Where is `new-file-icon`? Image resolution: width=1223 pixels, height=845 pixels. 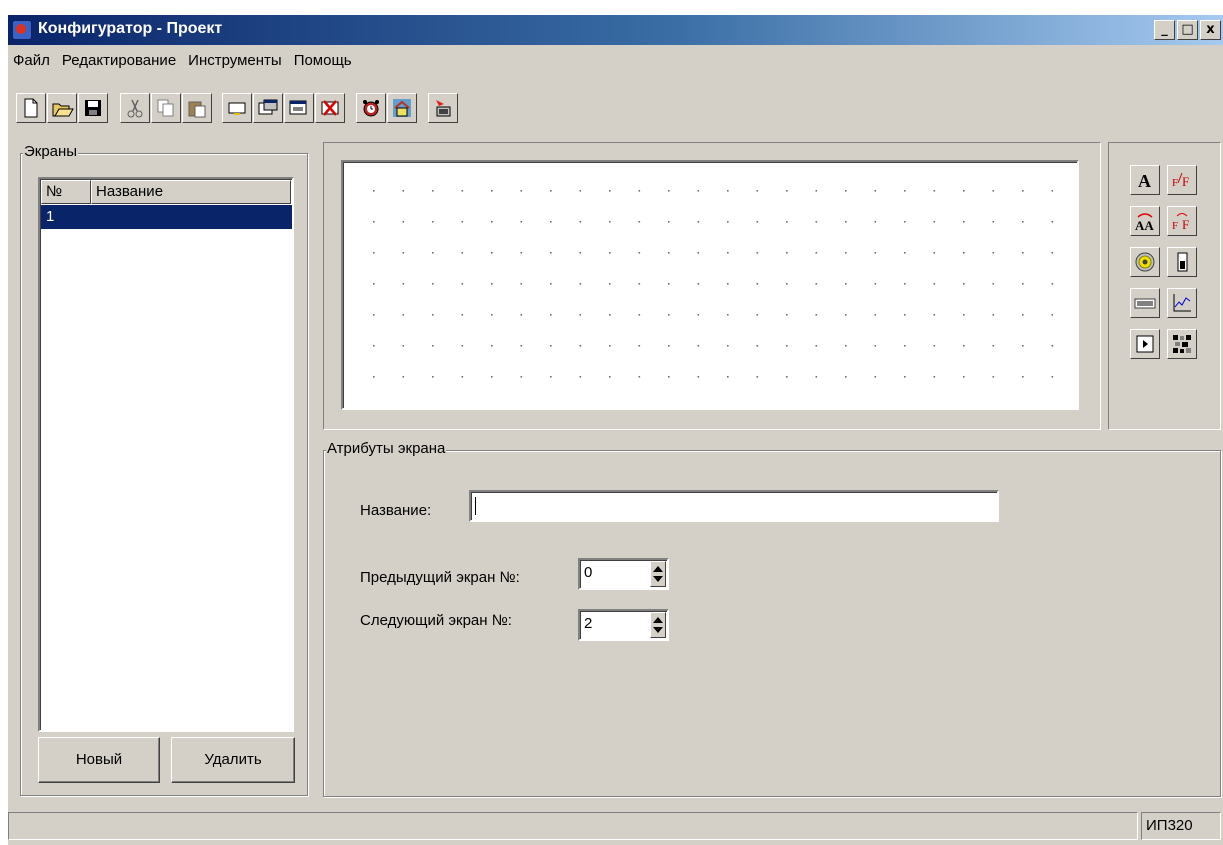 new-file-icon is located at coordinates (31, 108).